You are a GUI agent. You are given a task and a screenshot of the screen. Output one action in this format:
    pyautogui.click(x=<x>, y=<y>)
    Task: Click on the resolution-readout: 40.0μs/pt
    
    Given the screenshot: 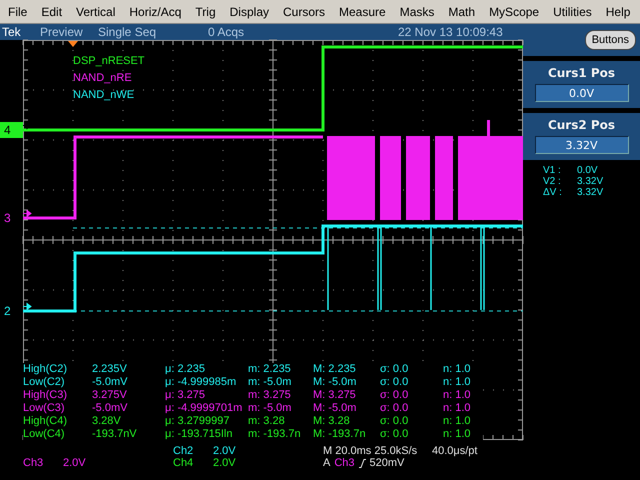 What is the action you would take?
    pyautogui.click(x=455, y=451)
    